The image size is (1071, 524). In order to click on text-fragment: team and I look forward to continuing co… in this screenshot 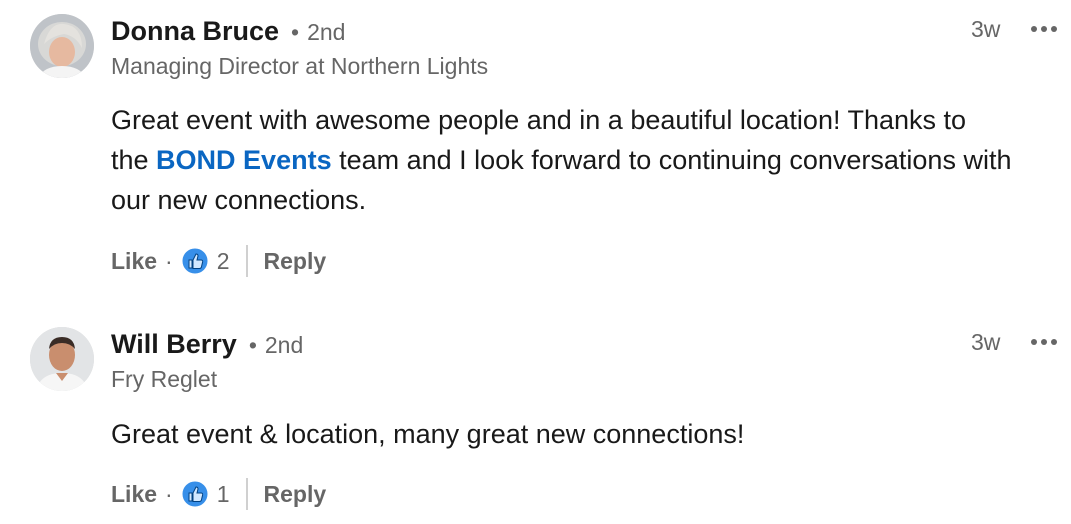, I will do `click(671, 160)`.